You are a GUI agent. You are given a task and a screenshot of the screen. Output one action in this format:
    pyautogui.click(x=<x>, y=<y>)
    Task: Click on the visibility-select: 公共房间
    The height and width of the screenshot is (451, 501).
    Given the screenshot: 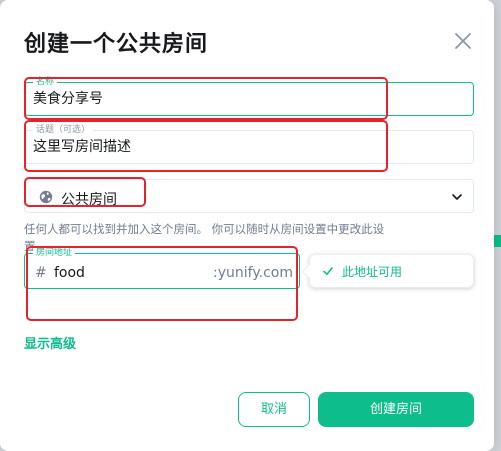 What is the action you would take?
    pyautogui.click(x=249, y=196)
    